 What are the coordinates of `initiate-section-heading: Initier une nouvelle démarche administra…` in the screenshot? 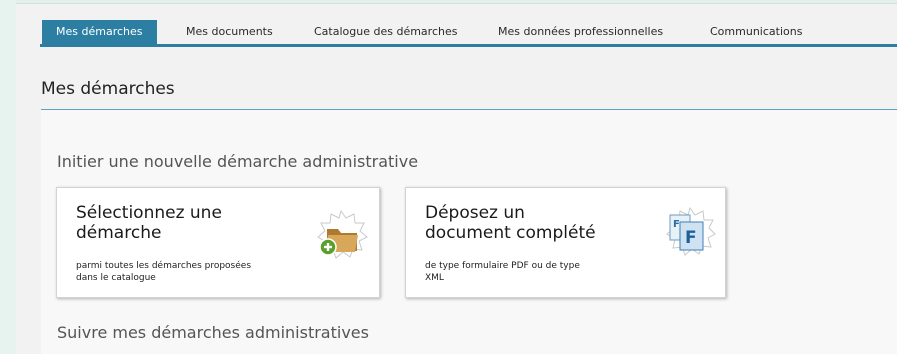 It's located at (238, 161).